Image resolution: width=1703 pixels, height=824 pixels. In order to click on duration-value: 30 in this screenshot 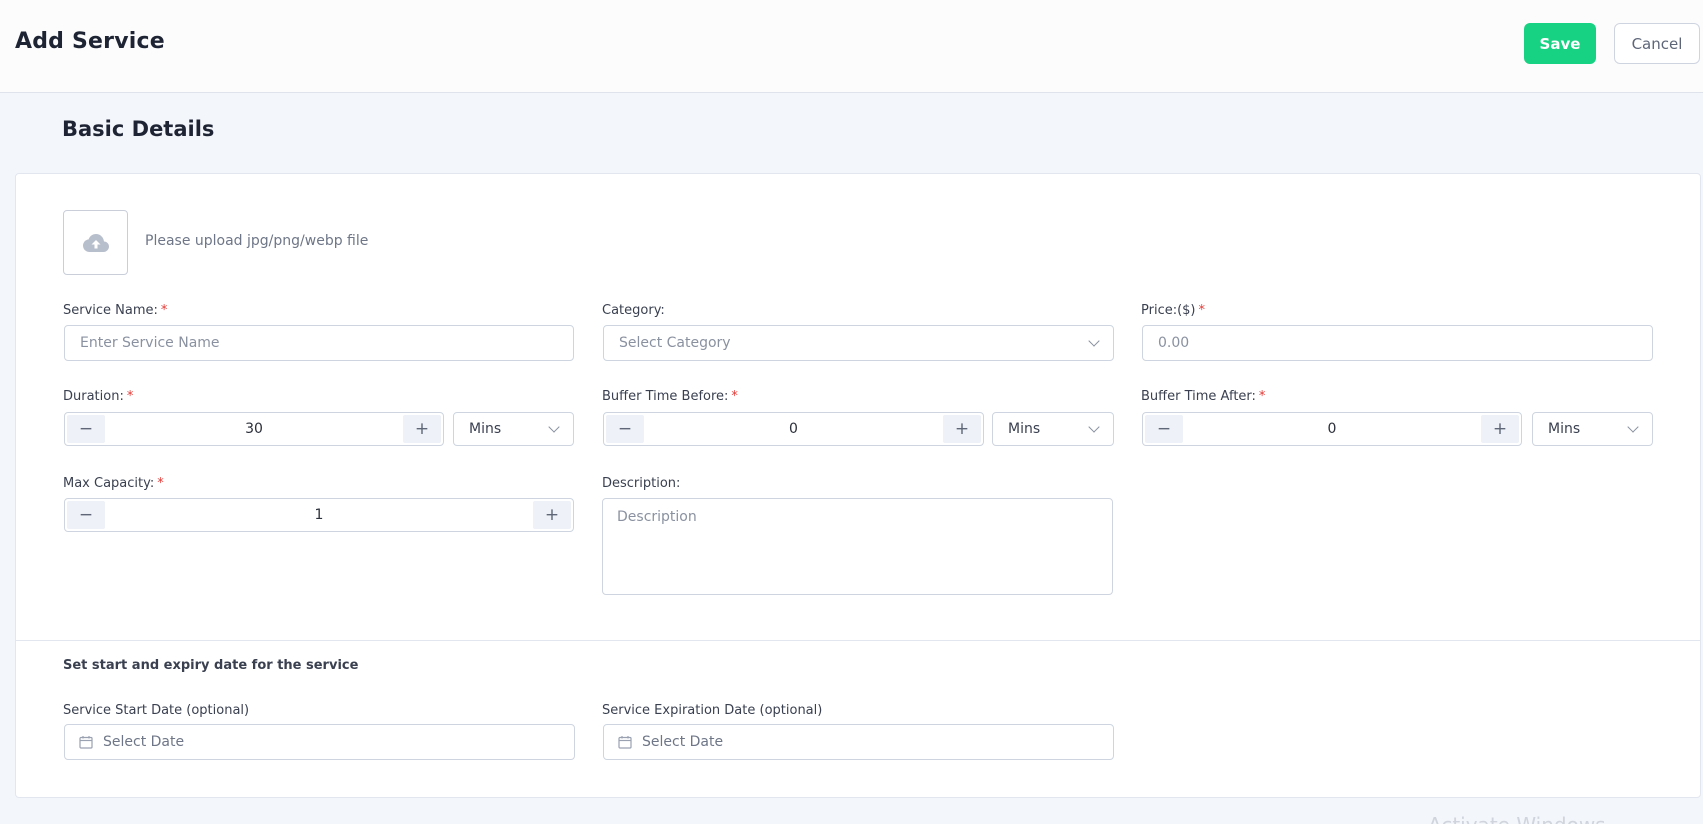, I will do `click(254, 429)`.